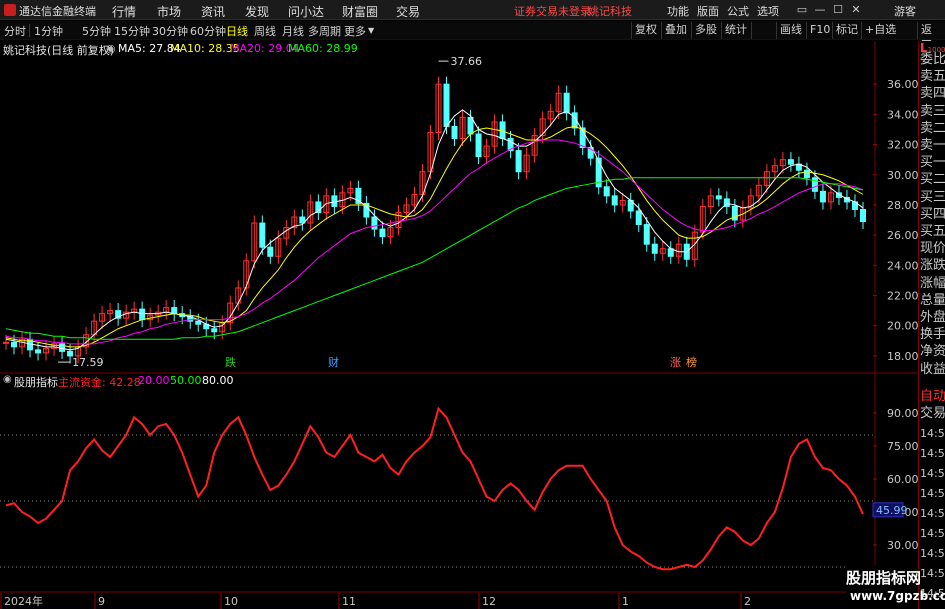 Image resolution: width=945 pixels, height=609 pixels. What do you see at coordinates (932, 163) in the screenshot?
I see `sidebar-item: 买一` at bounding box center [932, 163].